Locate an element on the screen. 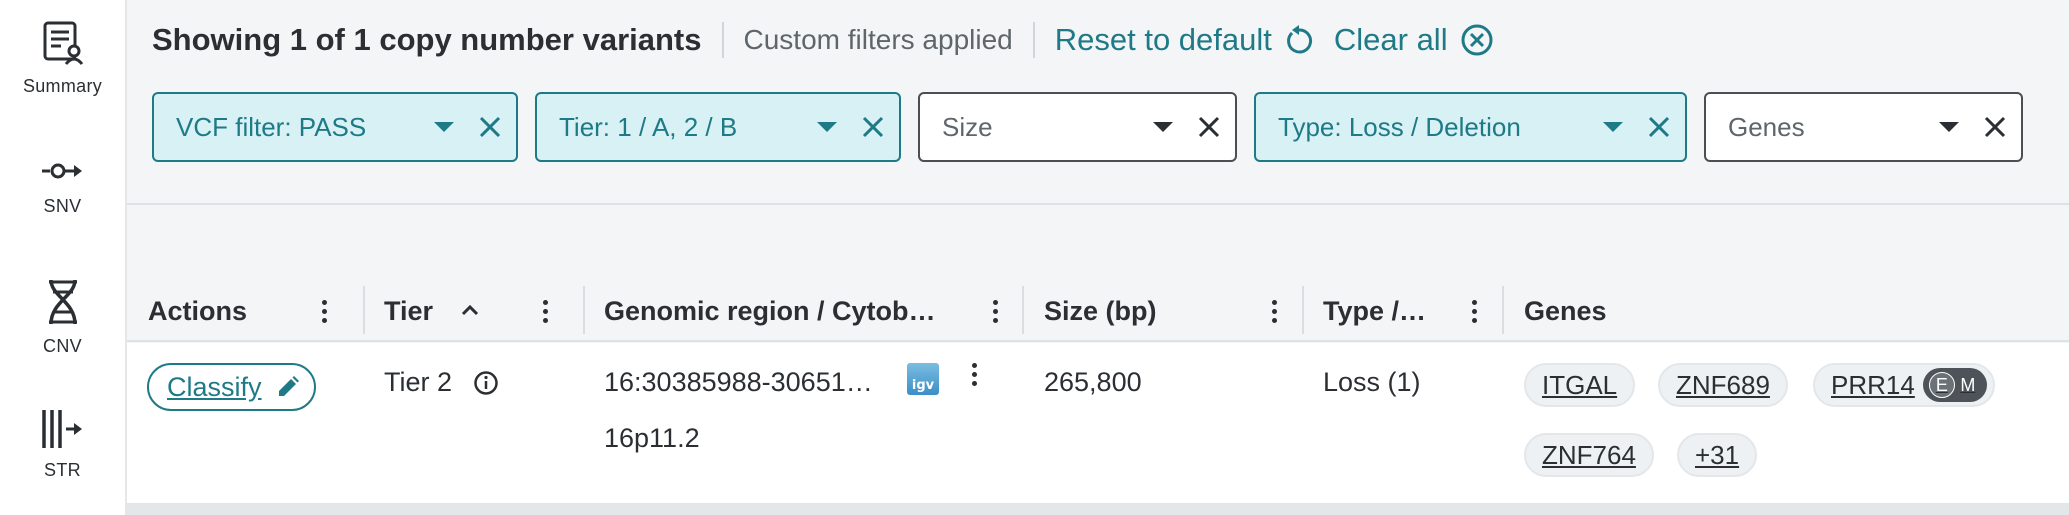  str-icon is located at coordinates (61, 429).